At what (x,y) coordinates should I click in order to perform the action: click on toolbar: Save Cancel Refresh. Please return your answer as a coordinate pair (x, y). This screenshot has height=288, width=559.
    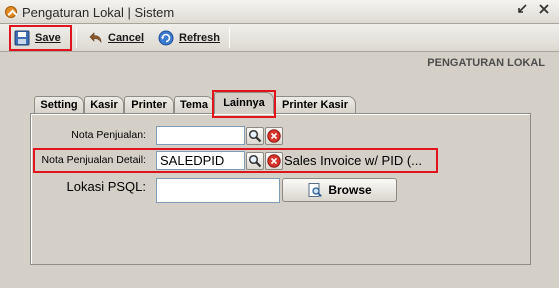
    Looking at the image, I should click on (279, 38).